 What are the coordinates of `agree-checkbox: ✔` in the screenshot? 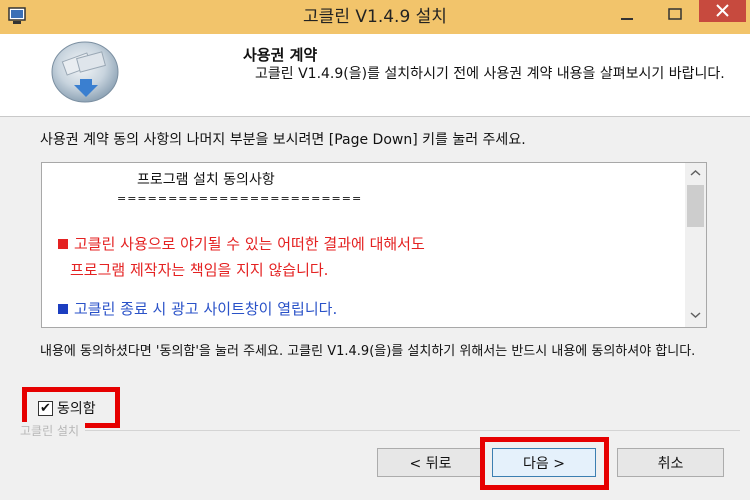 It's located at (45, 408).